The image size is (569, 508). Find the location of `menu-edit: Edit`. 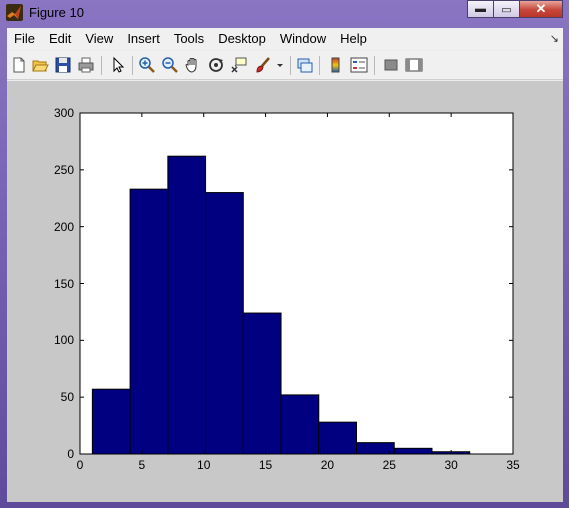

menu-edit: Edit is located at coordinates (60, 39).